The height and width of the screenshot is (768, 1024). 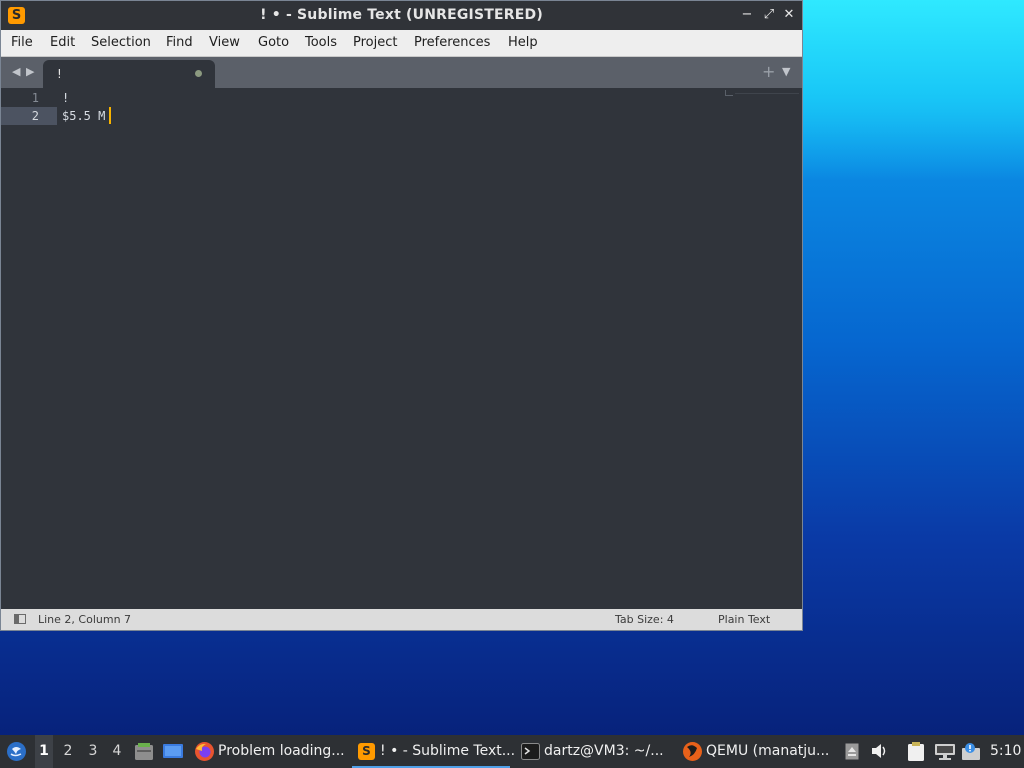 What do you see at coordinates (1005, 751) in the screenshot?
I see `clock: 5:10` at bounding box center [1005, 751].